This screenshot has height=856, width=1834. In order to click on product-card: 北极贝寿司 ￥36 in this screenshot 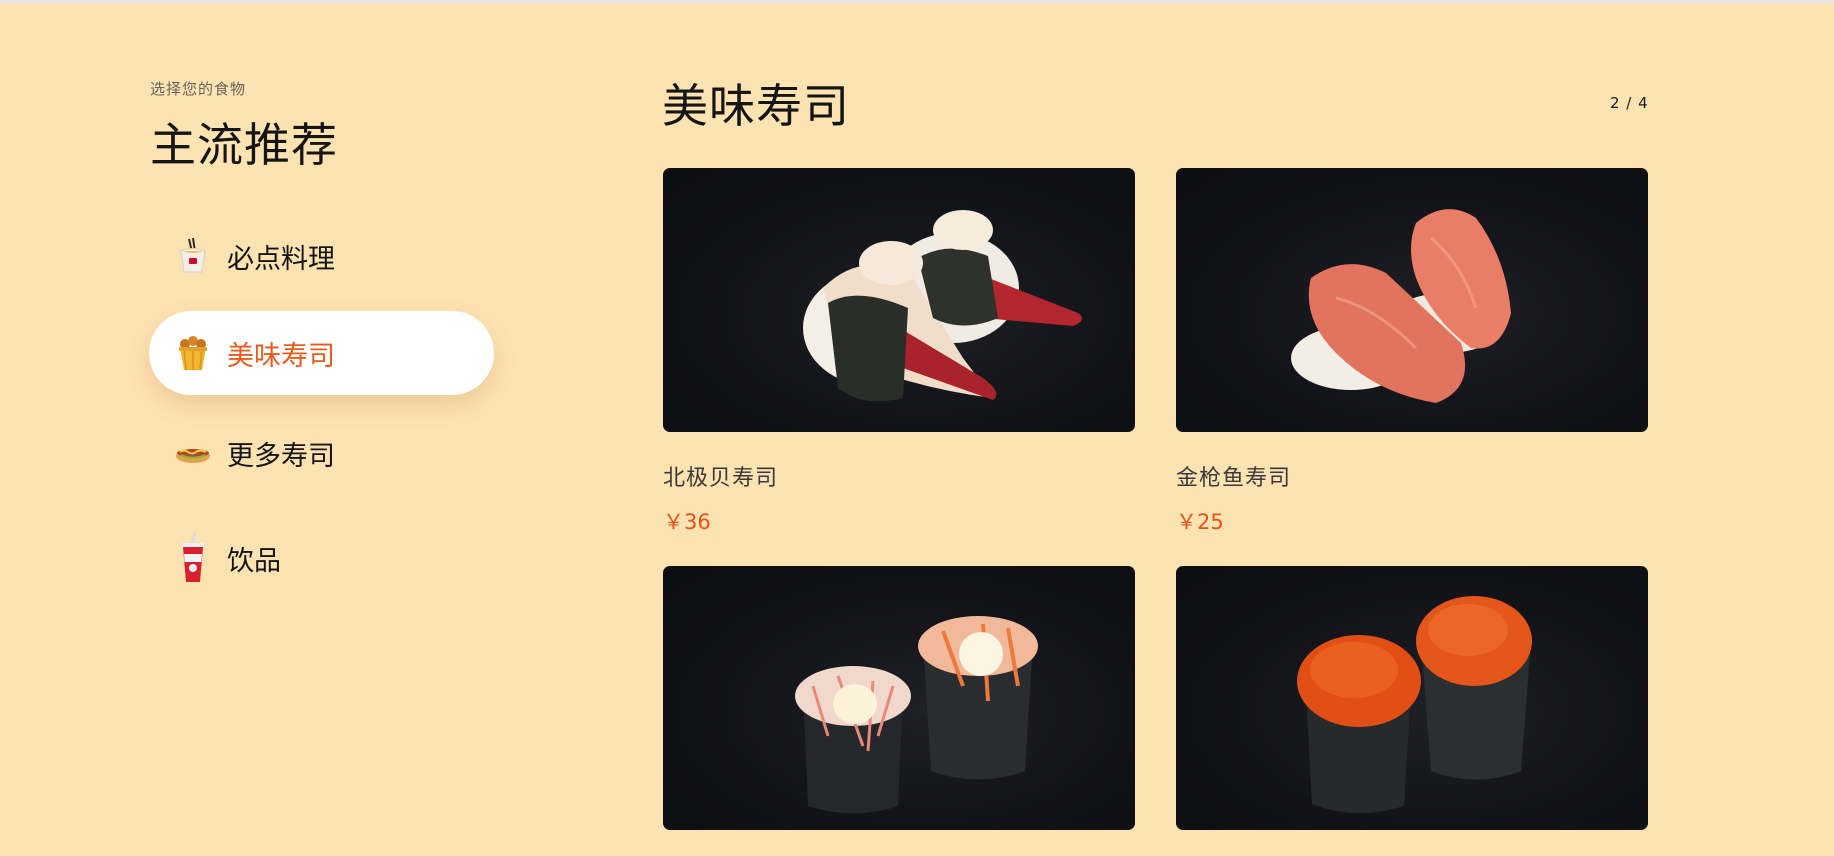, I will do `click(899, 352)`.